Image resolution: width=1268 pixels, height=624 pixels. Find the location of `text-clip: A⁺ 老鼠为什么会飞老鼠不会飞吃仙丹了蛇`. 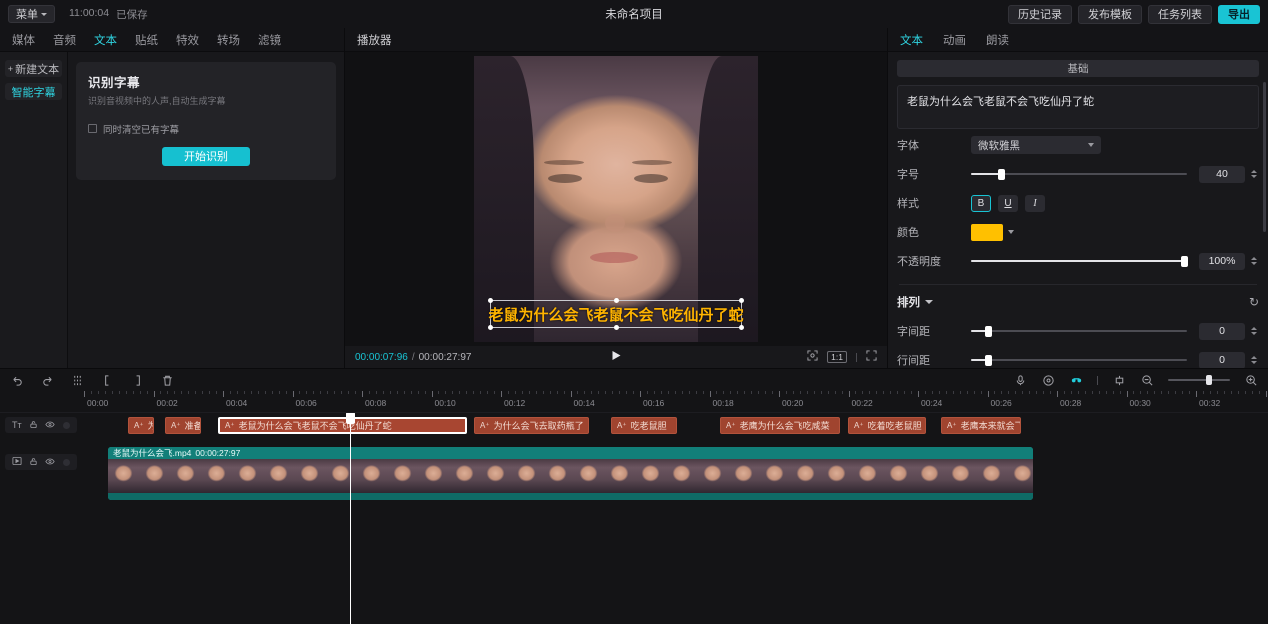

text-clip: A⁺ 老鼠为什么会飞老鼠不会飞吃仙丹了蛇 is located at coordinates (342, 425).